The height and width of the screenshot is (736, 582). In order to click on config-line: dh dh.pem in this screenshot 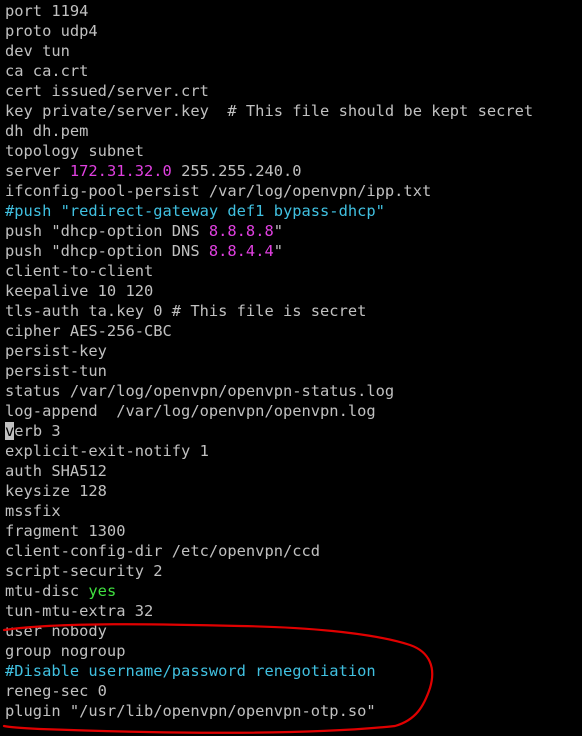, I will do `click(46, 131)`.